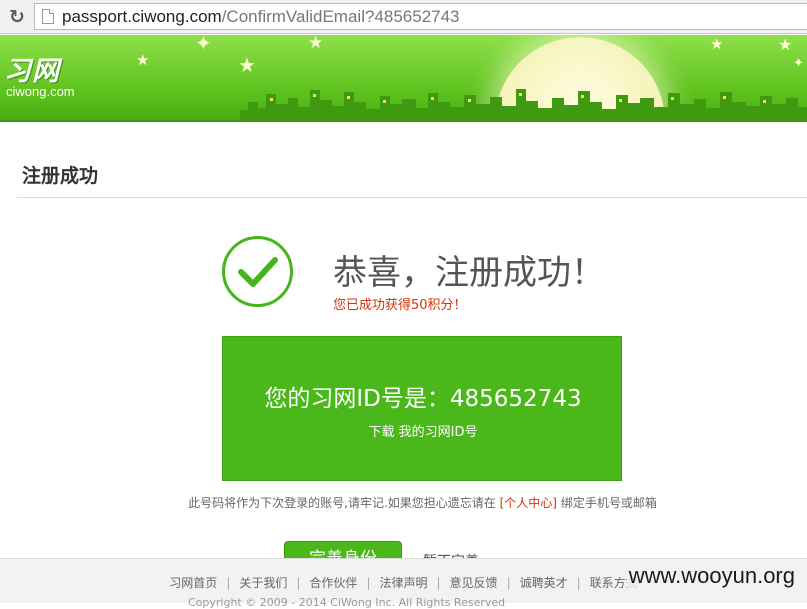 The height and width of the screenshot is (609, 807). Describe the element at coordinates (523, 104) in the screenshot. I see `city-skyline` at that location.